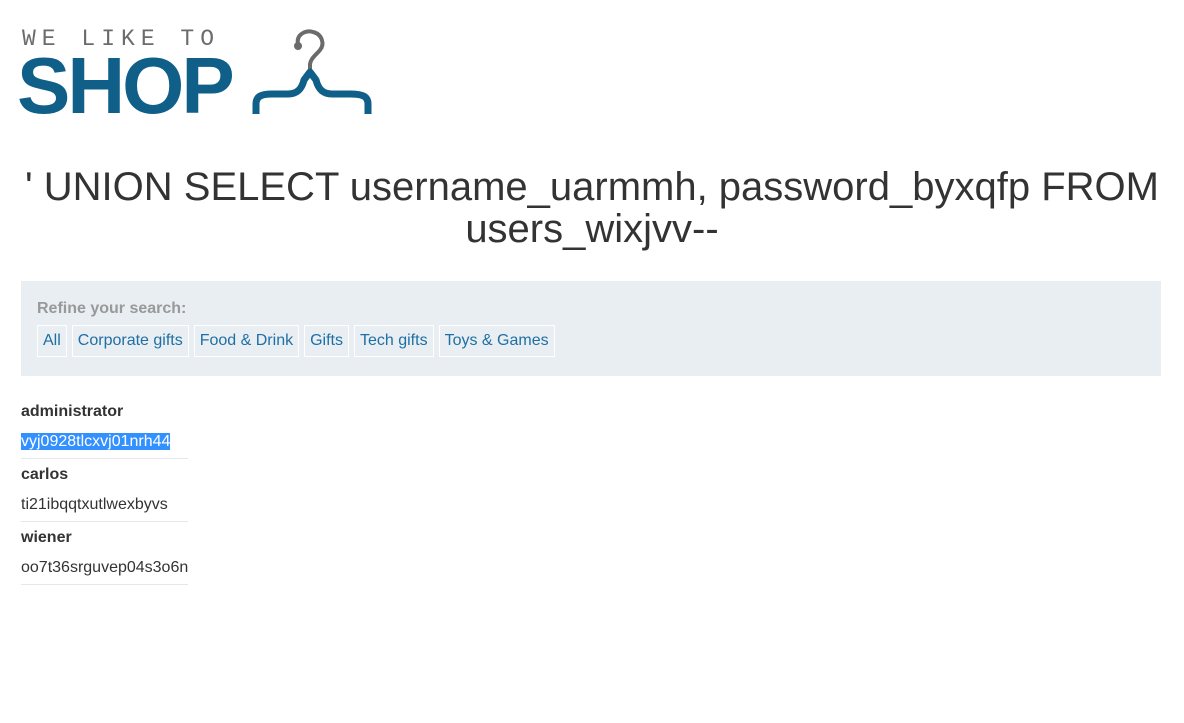 The image size is (1184, 723). What do you see at coordinates (104, 474) in the screenshot?
I see `username-cell: carlos` at bounding box center [104, 474].